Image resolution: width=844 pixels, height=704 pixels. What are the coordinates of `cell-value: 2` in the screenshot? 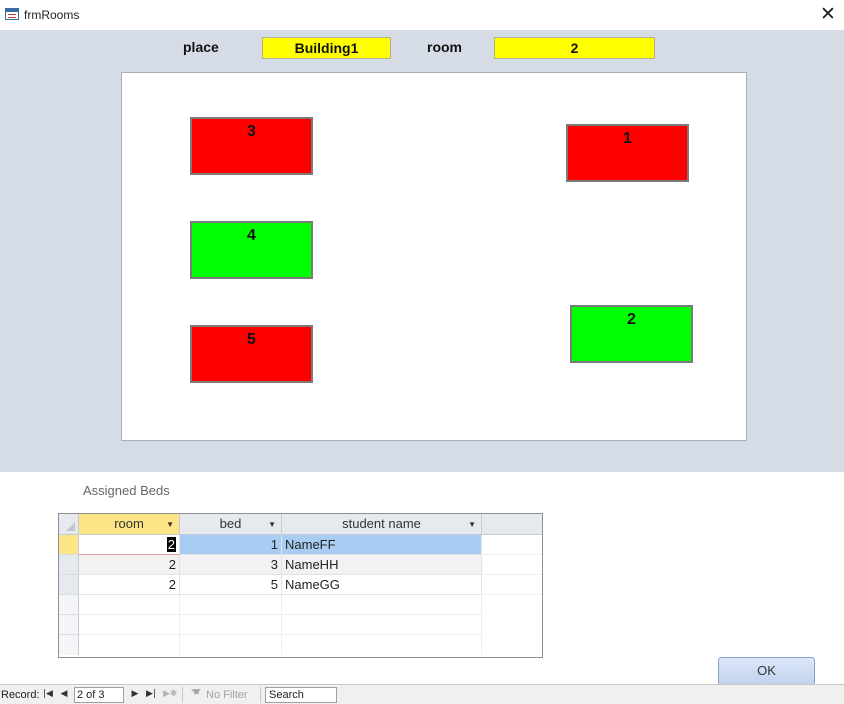 It's located at (171, 544).